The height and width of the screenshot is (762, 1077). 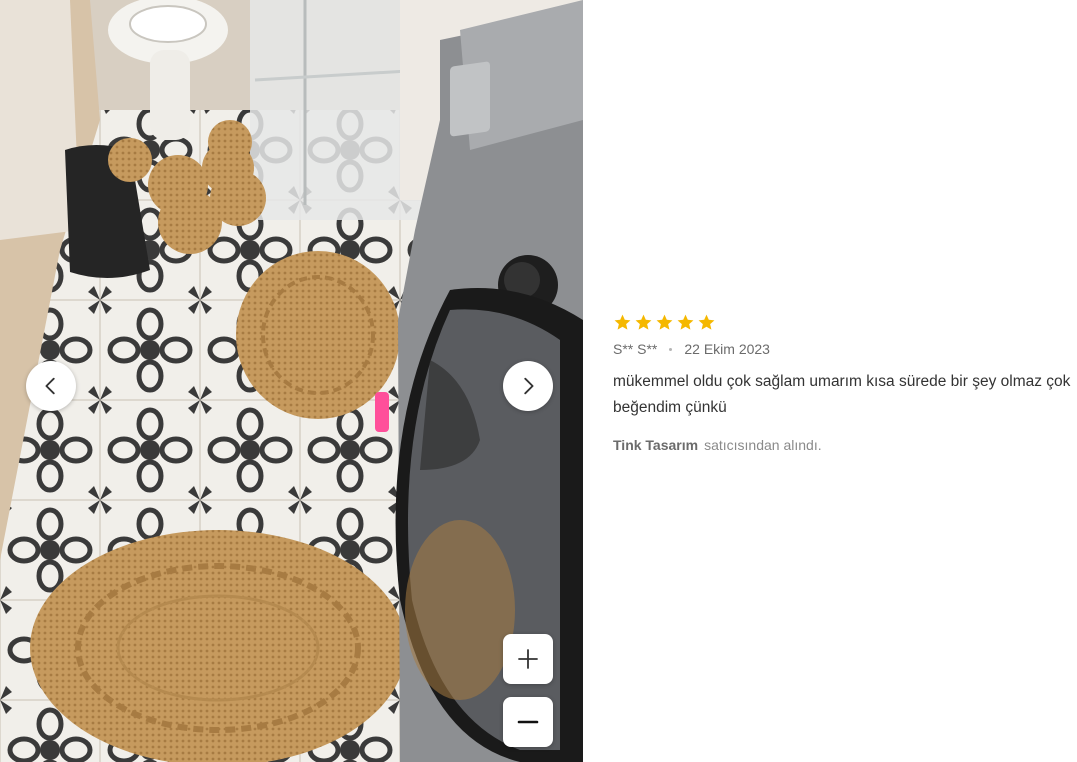 I want to click on separator-dot, so click(x=671, y=349).